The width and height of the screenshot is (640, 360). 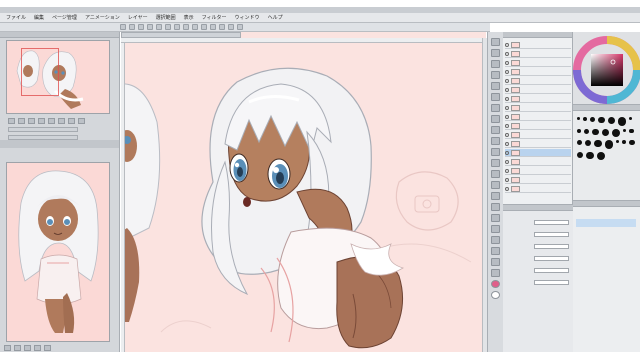 What do you see at coordinates (102, 17) in the screenshot?
I see `menu-animation: アニメーション` at bounding box center [102, 17].